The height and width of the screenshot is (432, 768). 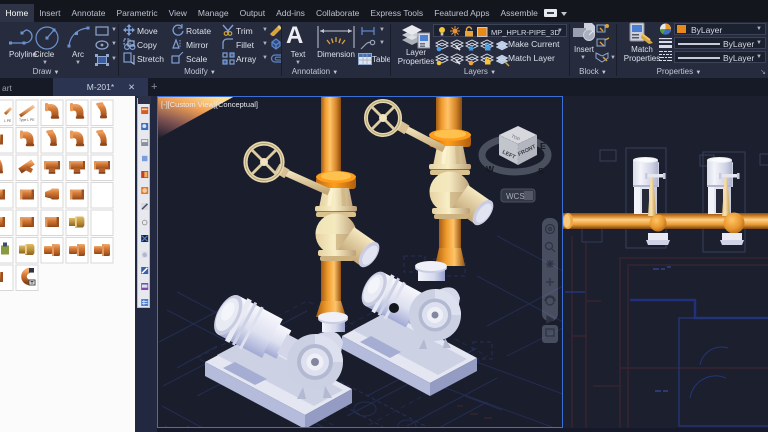 I want to click on svg-text: W, so click(x=490, y=169).